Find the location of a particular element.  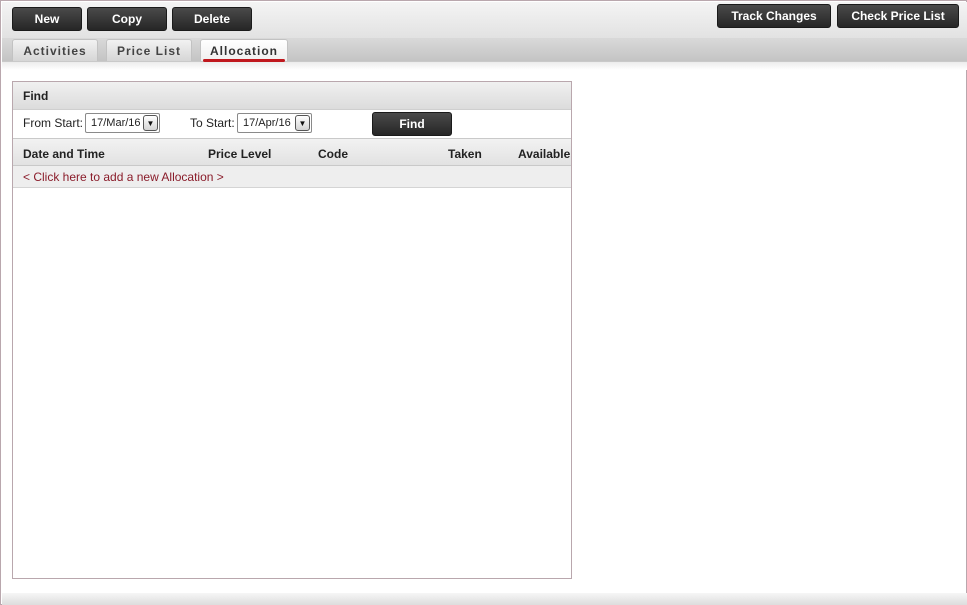

tab-allocation: Allocation is located at coordinates (244, 50).